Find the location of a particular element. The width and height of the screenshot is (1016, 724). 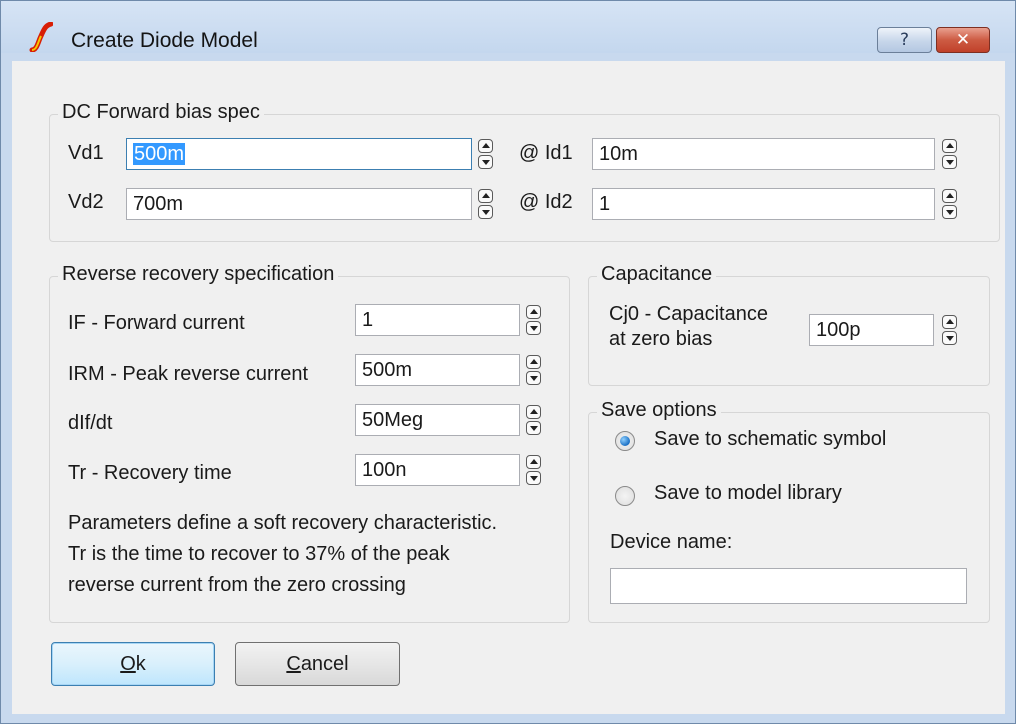

didt-input: 50Meg is located at coordinates (437, 420).